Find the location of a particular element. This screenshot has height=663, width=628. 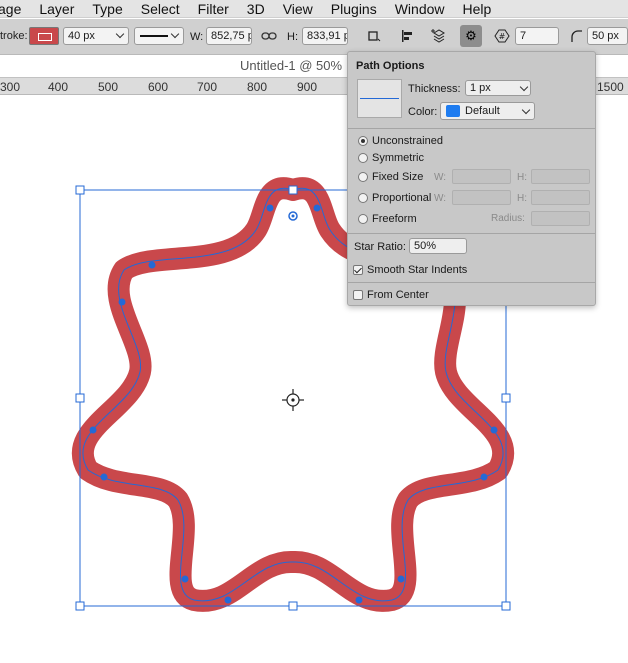

width-label: W: is located at coordinates (197, 37).